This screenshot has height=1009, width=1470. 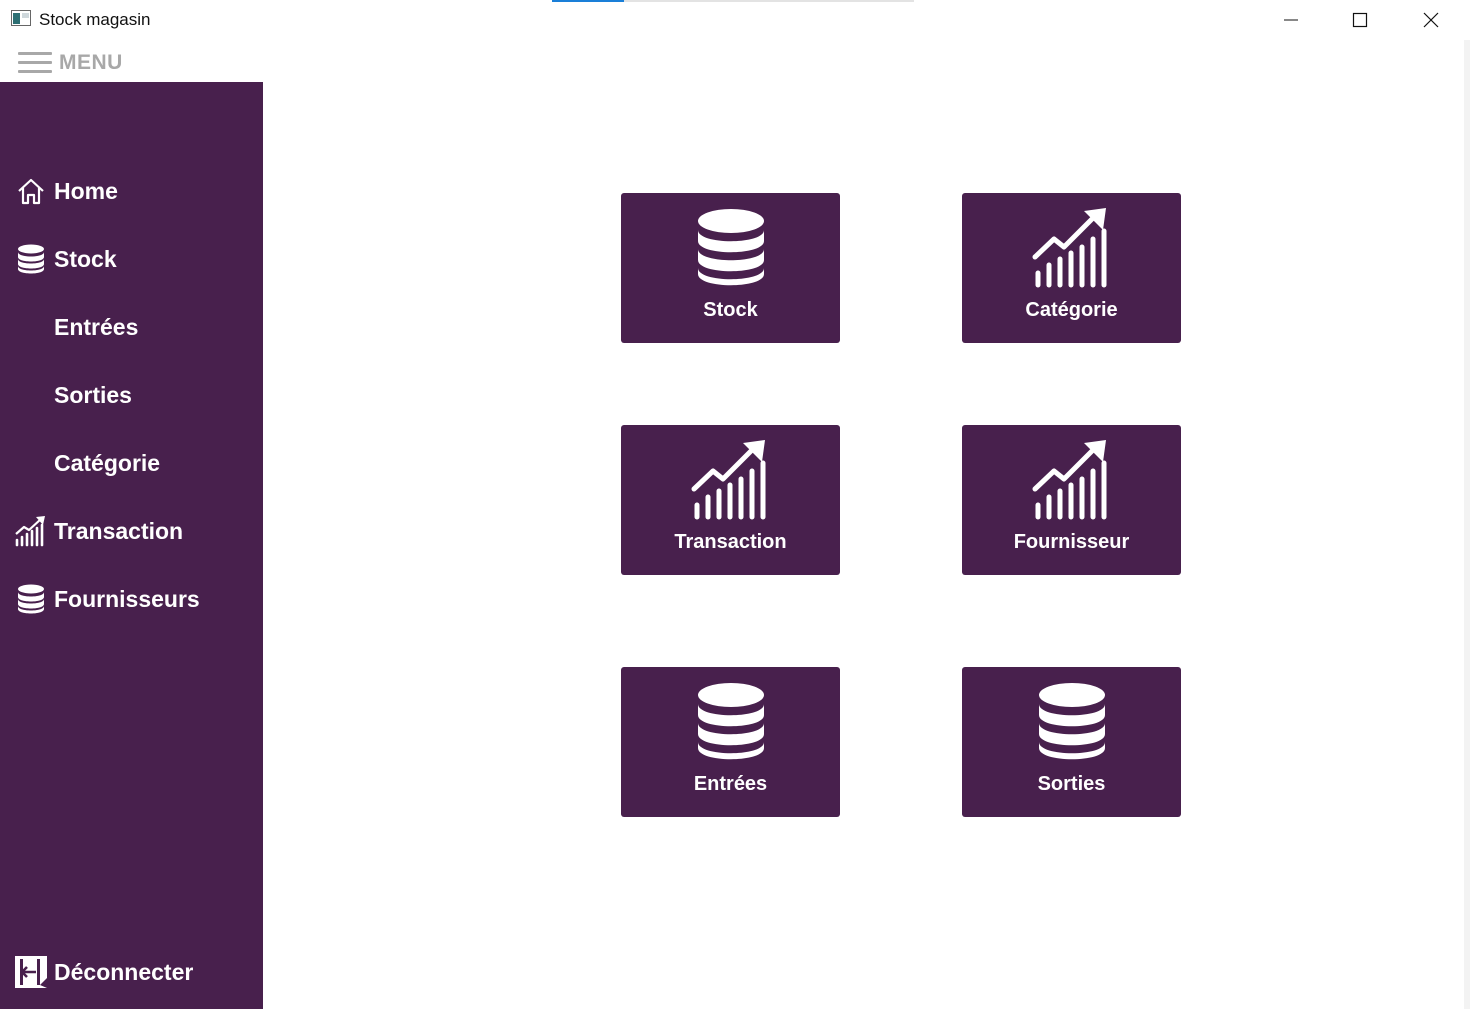 I want to click on tile-sorties: Sorties, so click(x=1071, y=742).